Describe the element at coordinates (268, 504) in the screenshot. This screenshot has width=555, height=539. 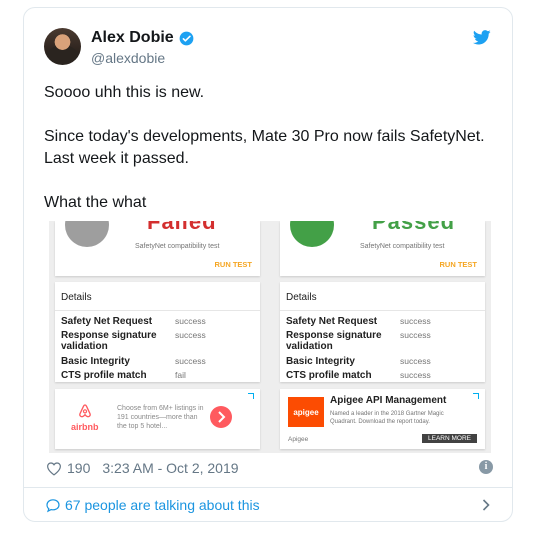
I see `conversation-link: 67 people are talking about this` at that location.